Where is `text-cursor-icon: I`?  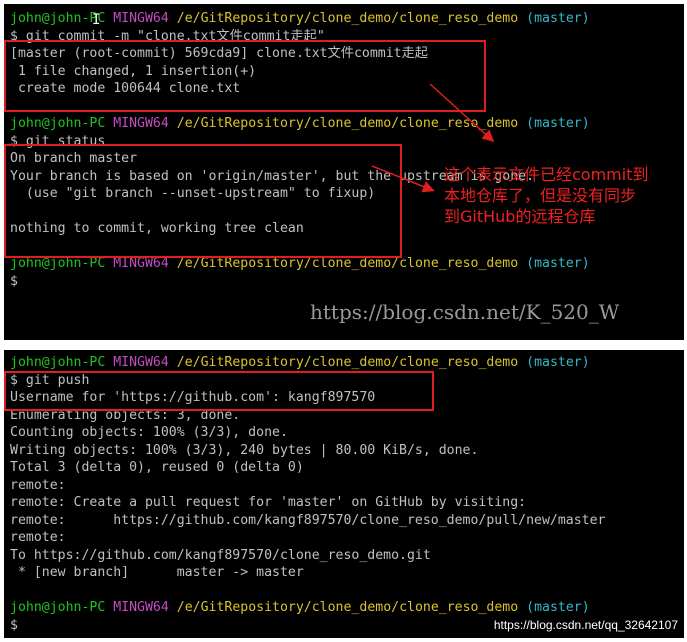 text-cursor-icon: I is located at coordinates (96, 20).